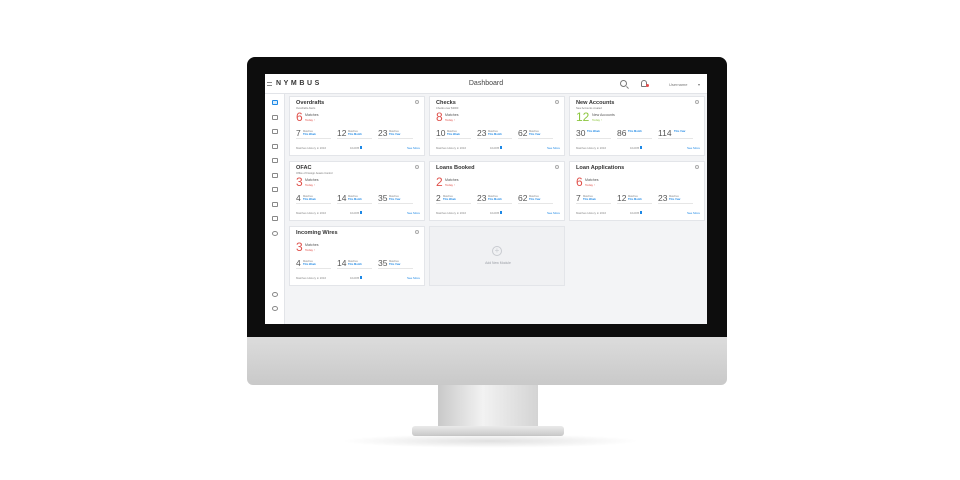  I want to click on stat-number: 35, so click(383, 198).